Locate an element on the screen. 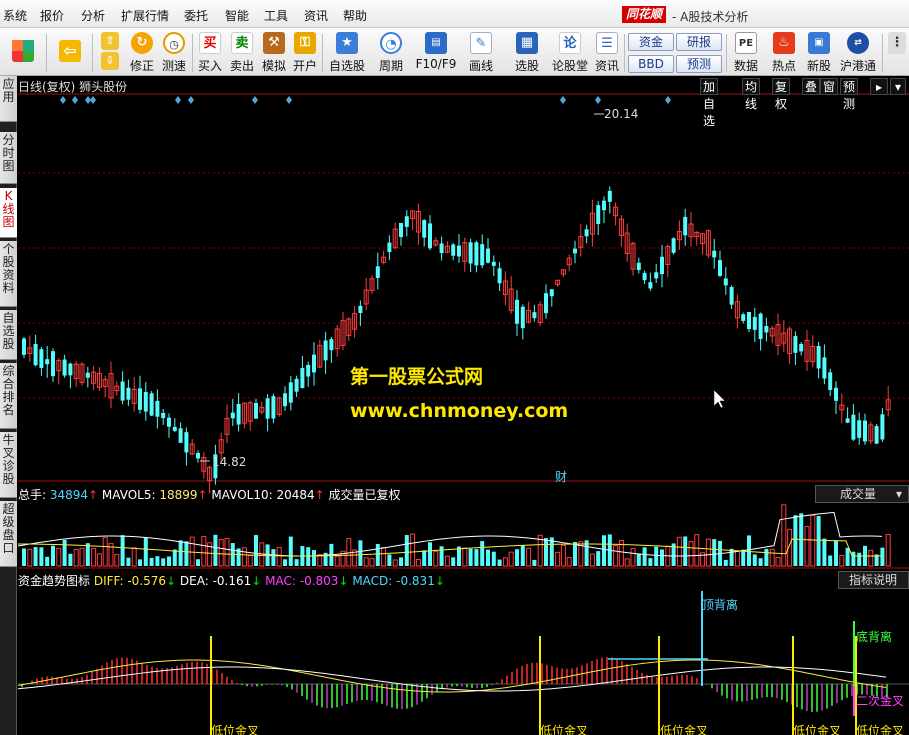 The height and width of the screenshot is (735, 909). down-arrow-icon: ⇩ is located at coordinates (110, 61).